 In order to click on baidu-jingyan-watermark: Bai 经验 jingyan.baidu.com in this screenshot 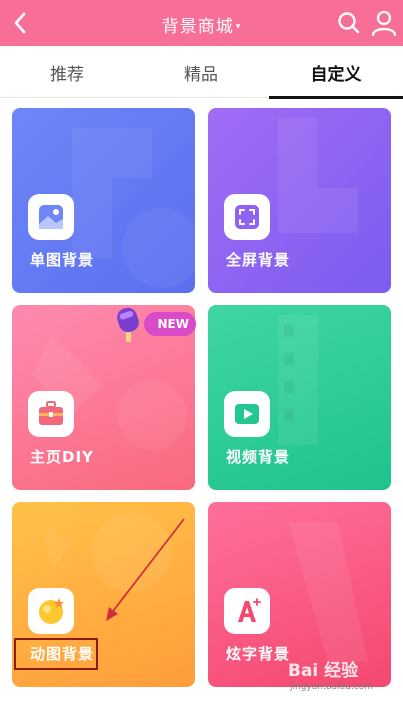, I will do `click(342, 679)`.